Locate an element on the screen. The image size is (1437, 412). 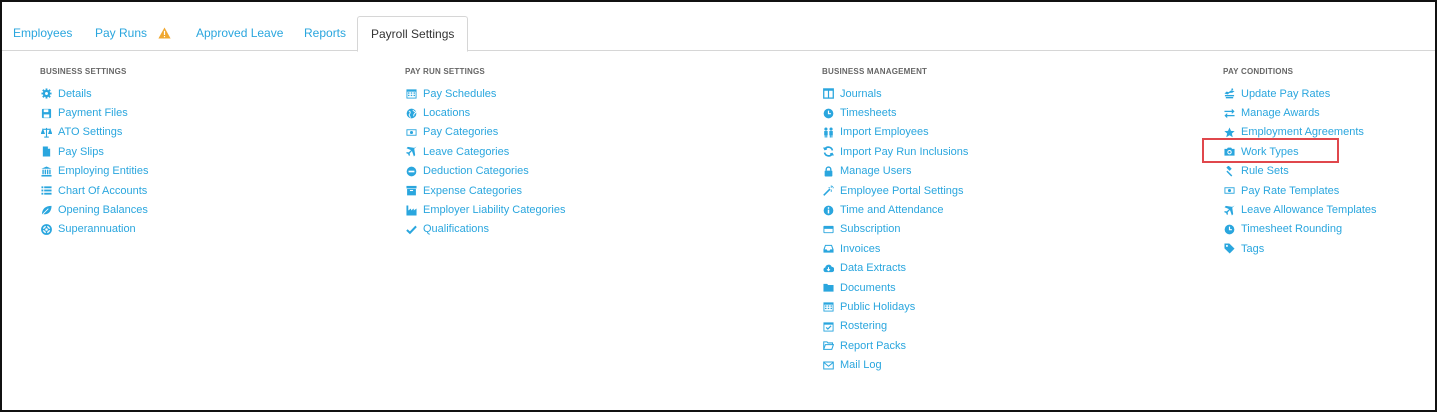
scales-icon is located at coordinates (46, 132).